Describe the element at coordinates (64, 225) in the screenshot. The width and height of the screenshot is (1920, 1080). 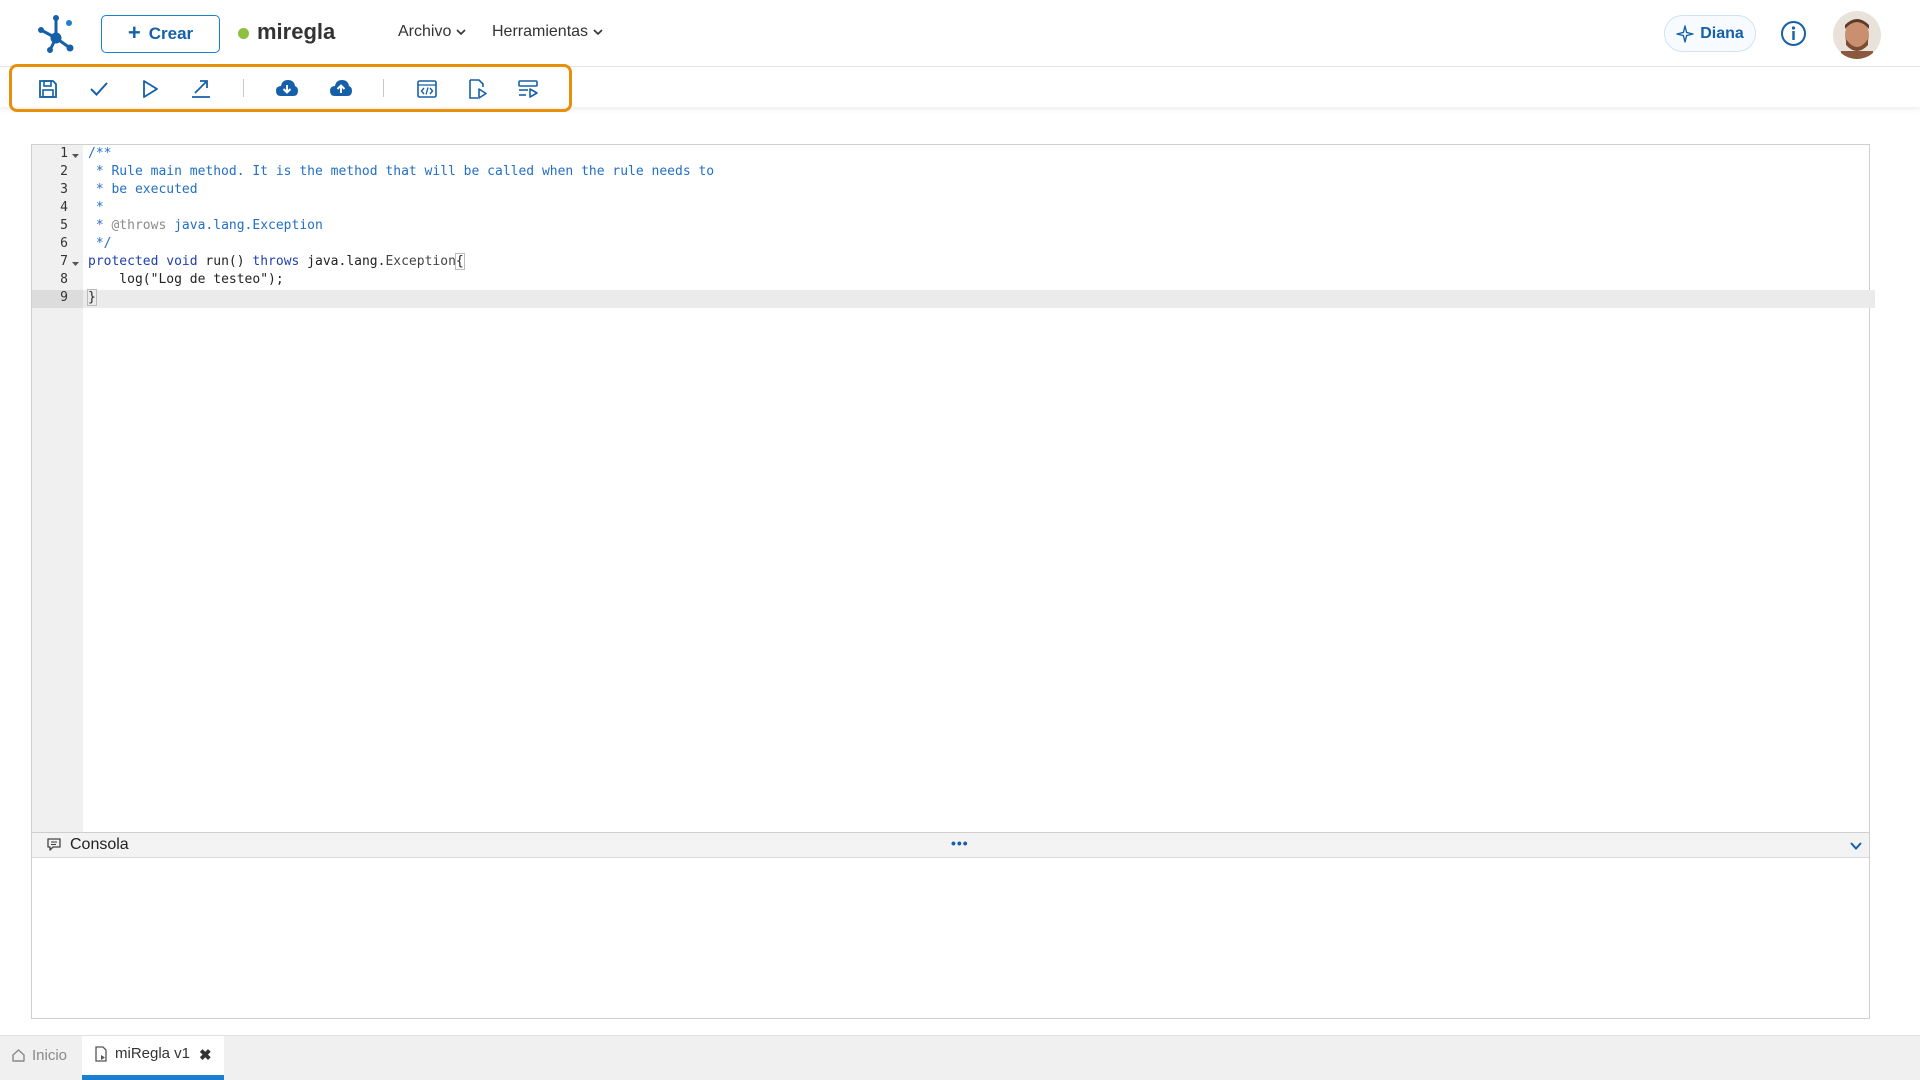
I see `line-number: 5` at that location.